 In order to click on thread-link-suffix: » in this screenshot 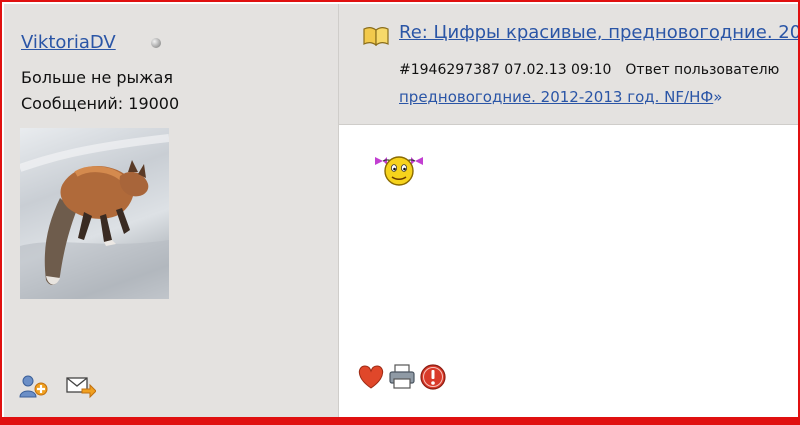, I will do `click(718, 97)`.